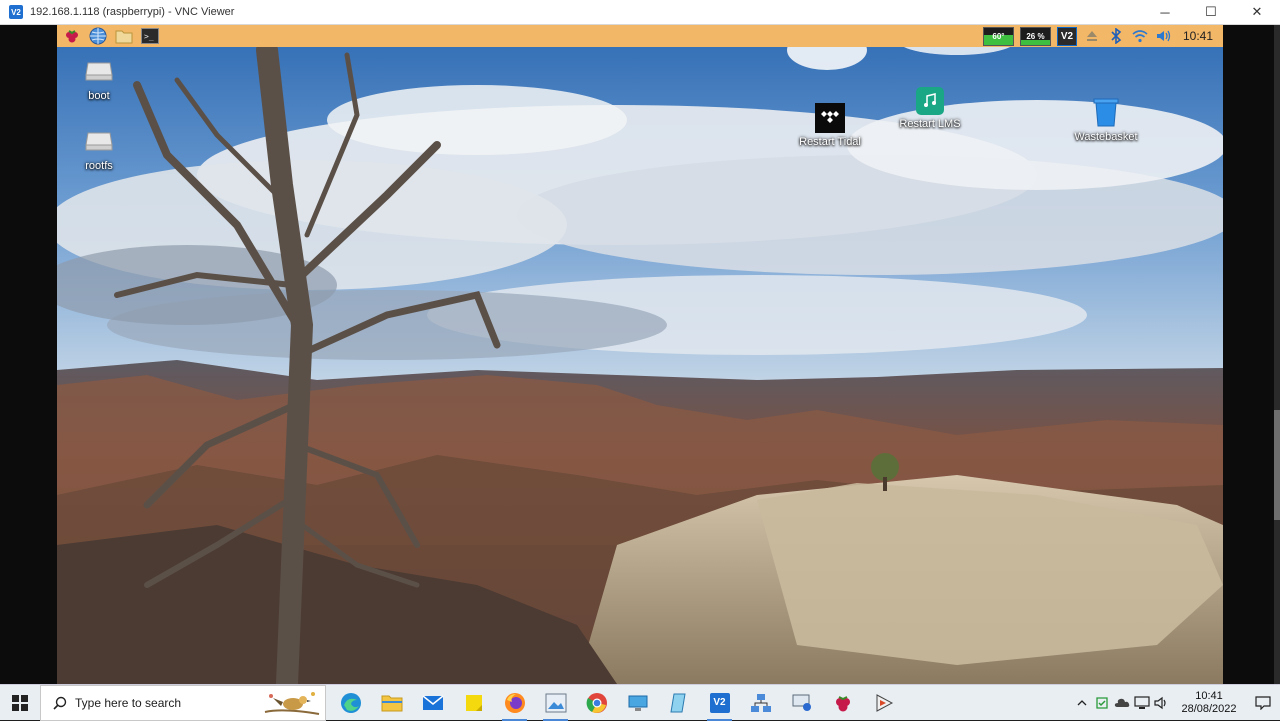  I want to click on vnc-server-icon: V2, so click(1066, 36).